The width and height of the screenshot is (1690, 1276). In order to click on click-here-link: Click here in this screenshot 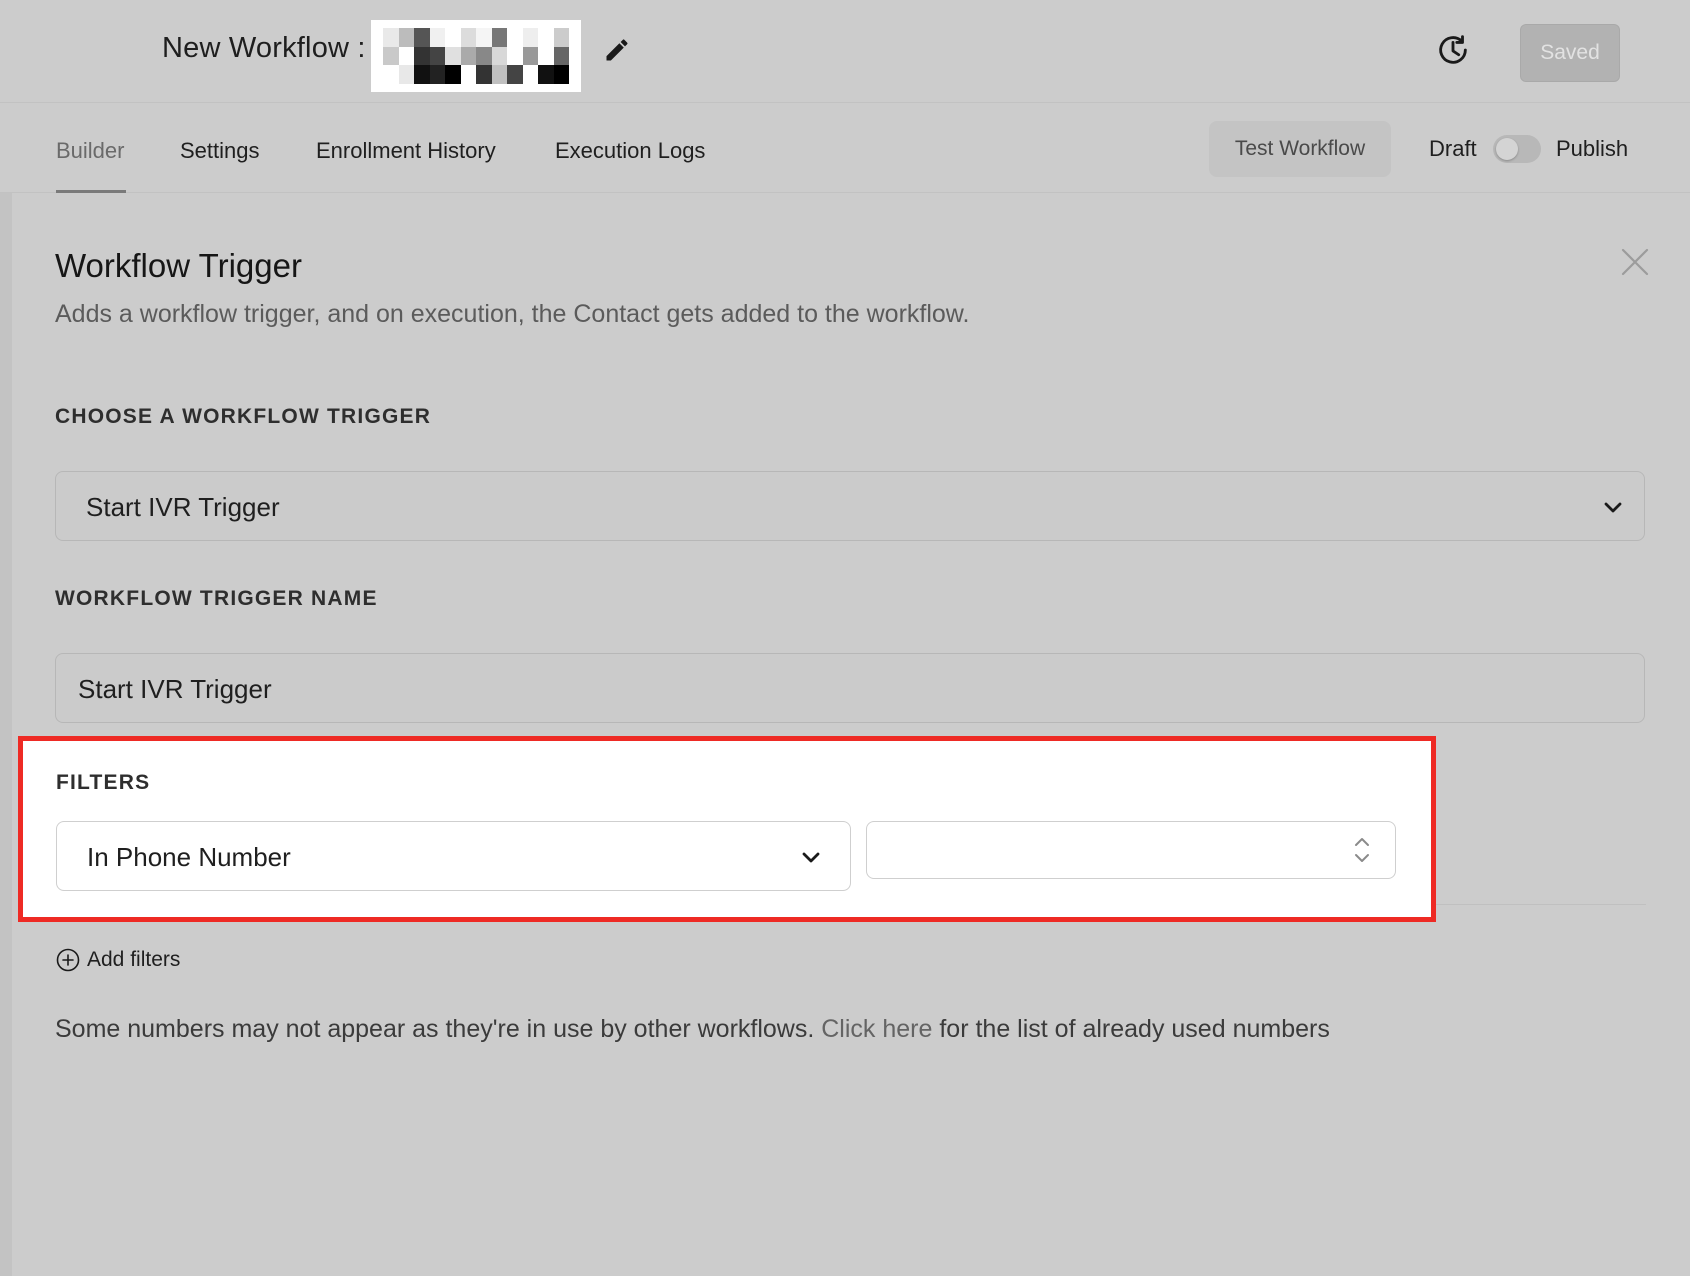, I will do `click(876, 1029)`.